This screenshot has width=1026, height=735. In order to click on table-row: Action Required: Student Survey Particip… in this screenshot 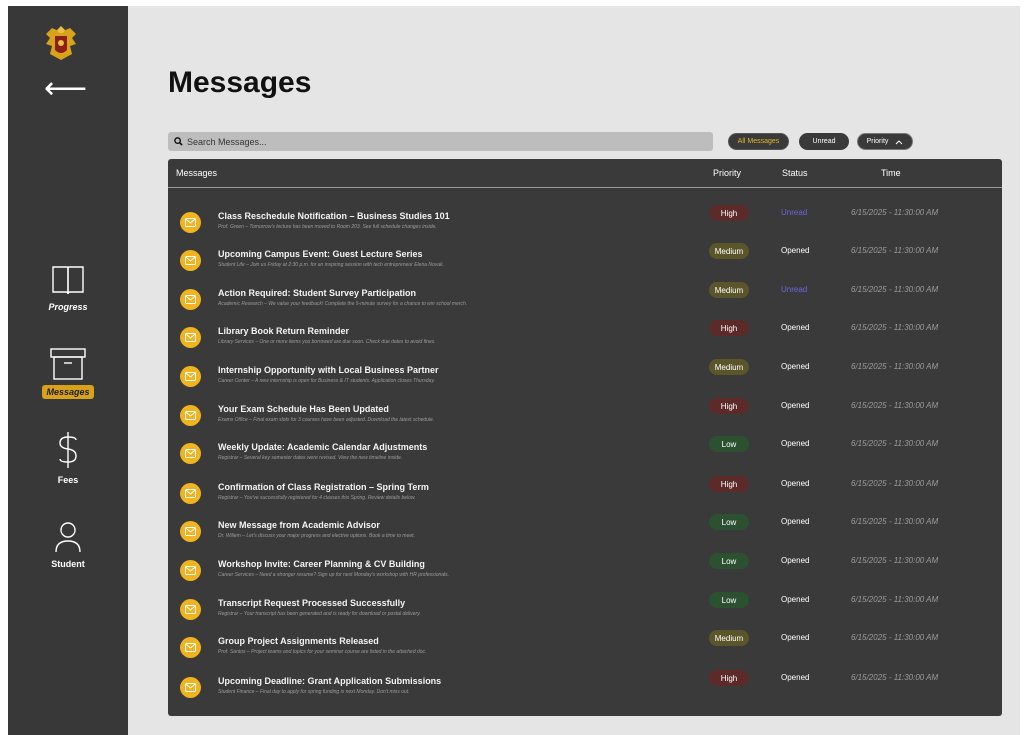, I will do `click(585, 301)`.